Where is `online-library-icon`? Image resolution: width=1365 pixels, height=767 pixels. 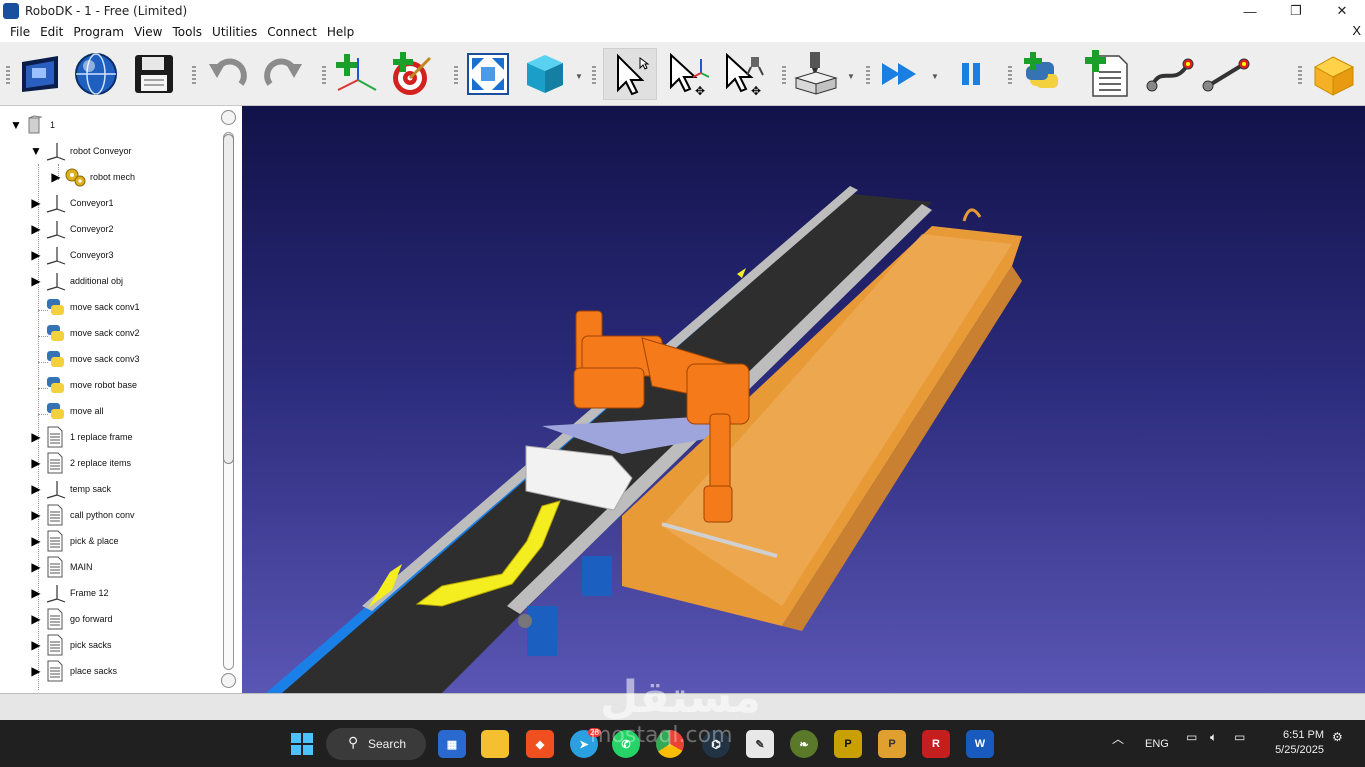 online-library-icon is located at coordinates (96, 74).